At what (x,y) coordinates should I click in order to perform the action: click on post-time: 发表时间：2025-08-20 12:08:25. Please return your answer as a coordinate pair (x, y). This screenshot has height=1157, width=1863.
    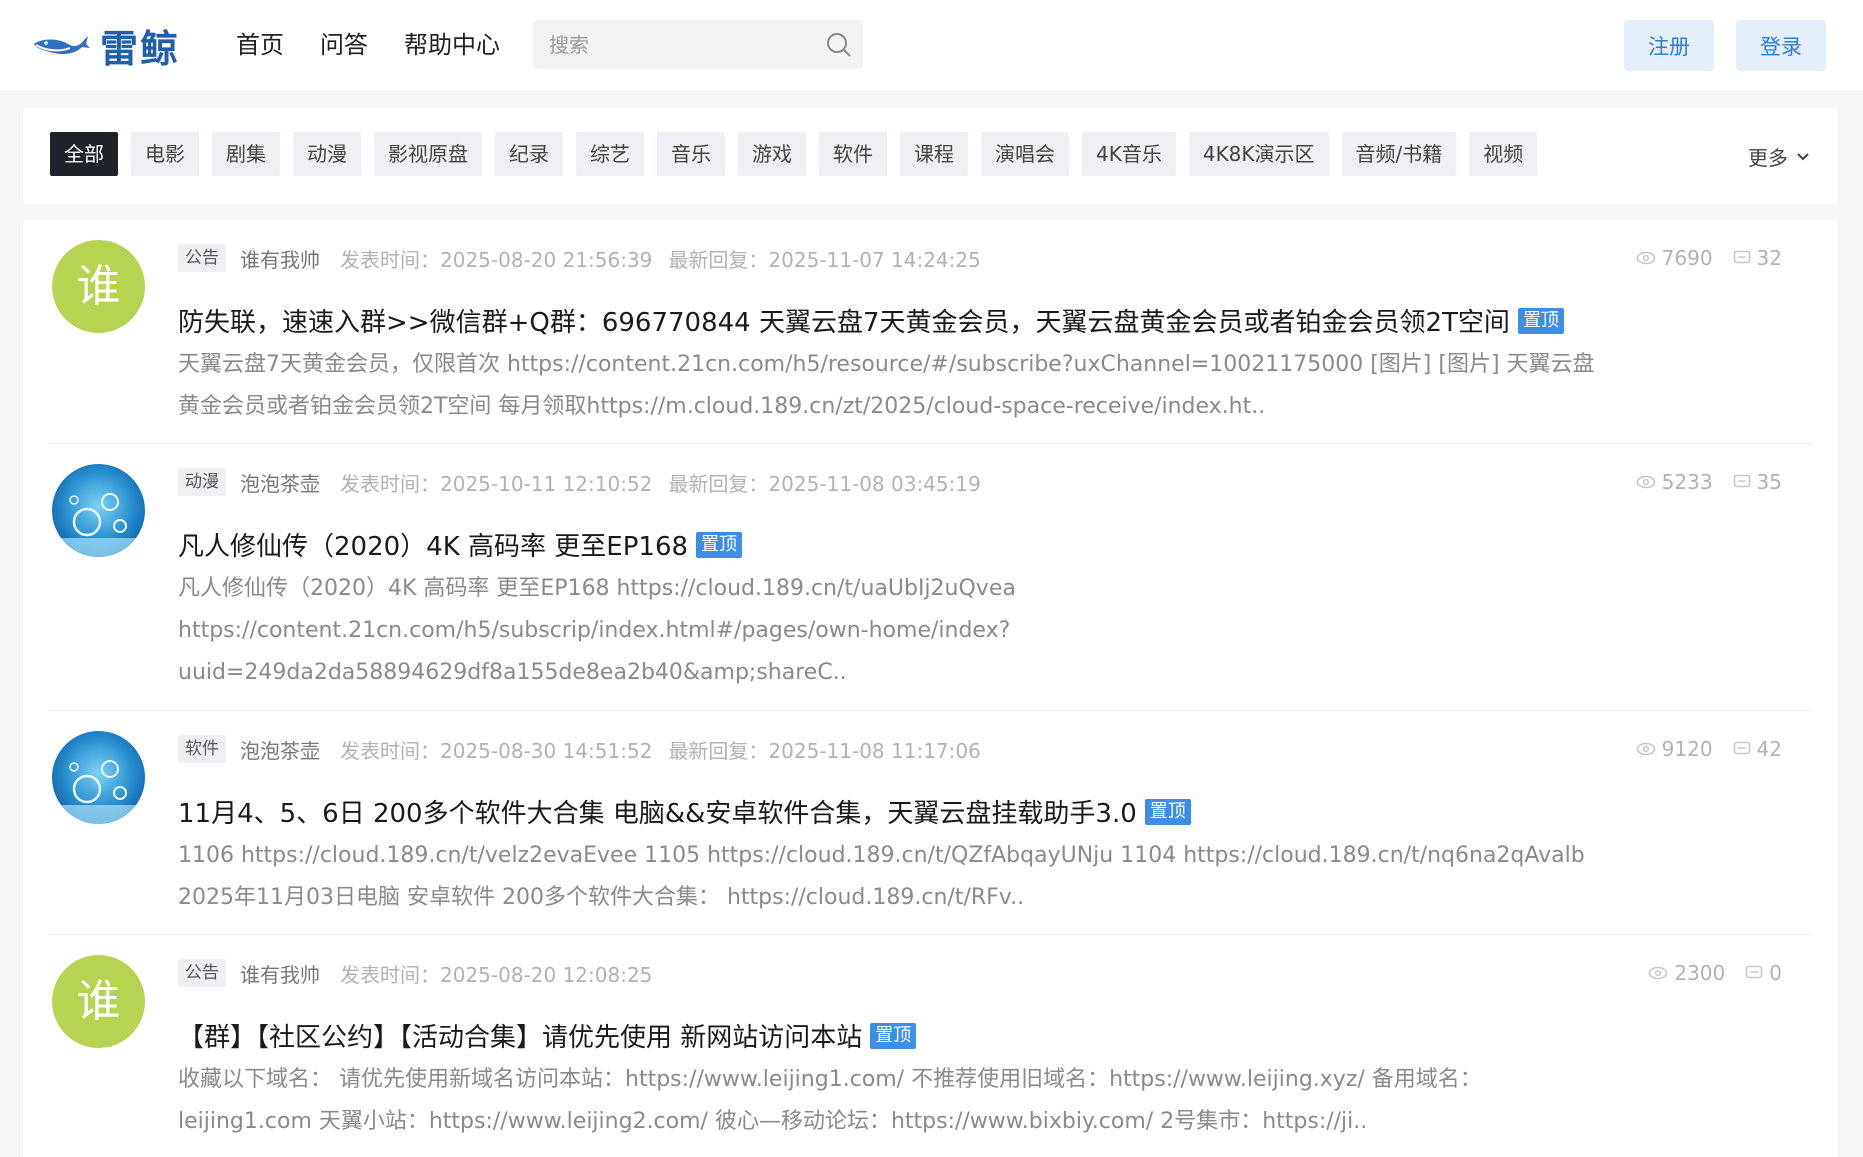
    Looking at the image, I should click on (496, 974).